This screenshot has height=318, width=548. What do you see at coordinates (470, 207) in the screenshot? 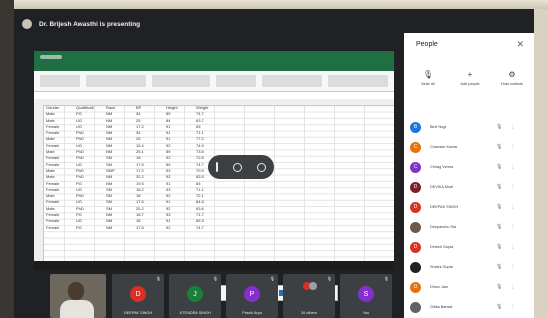
I see `participant-row: D DEEPAK SINGH 🎙 ⋮` at bounding box center [470, 207].